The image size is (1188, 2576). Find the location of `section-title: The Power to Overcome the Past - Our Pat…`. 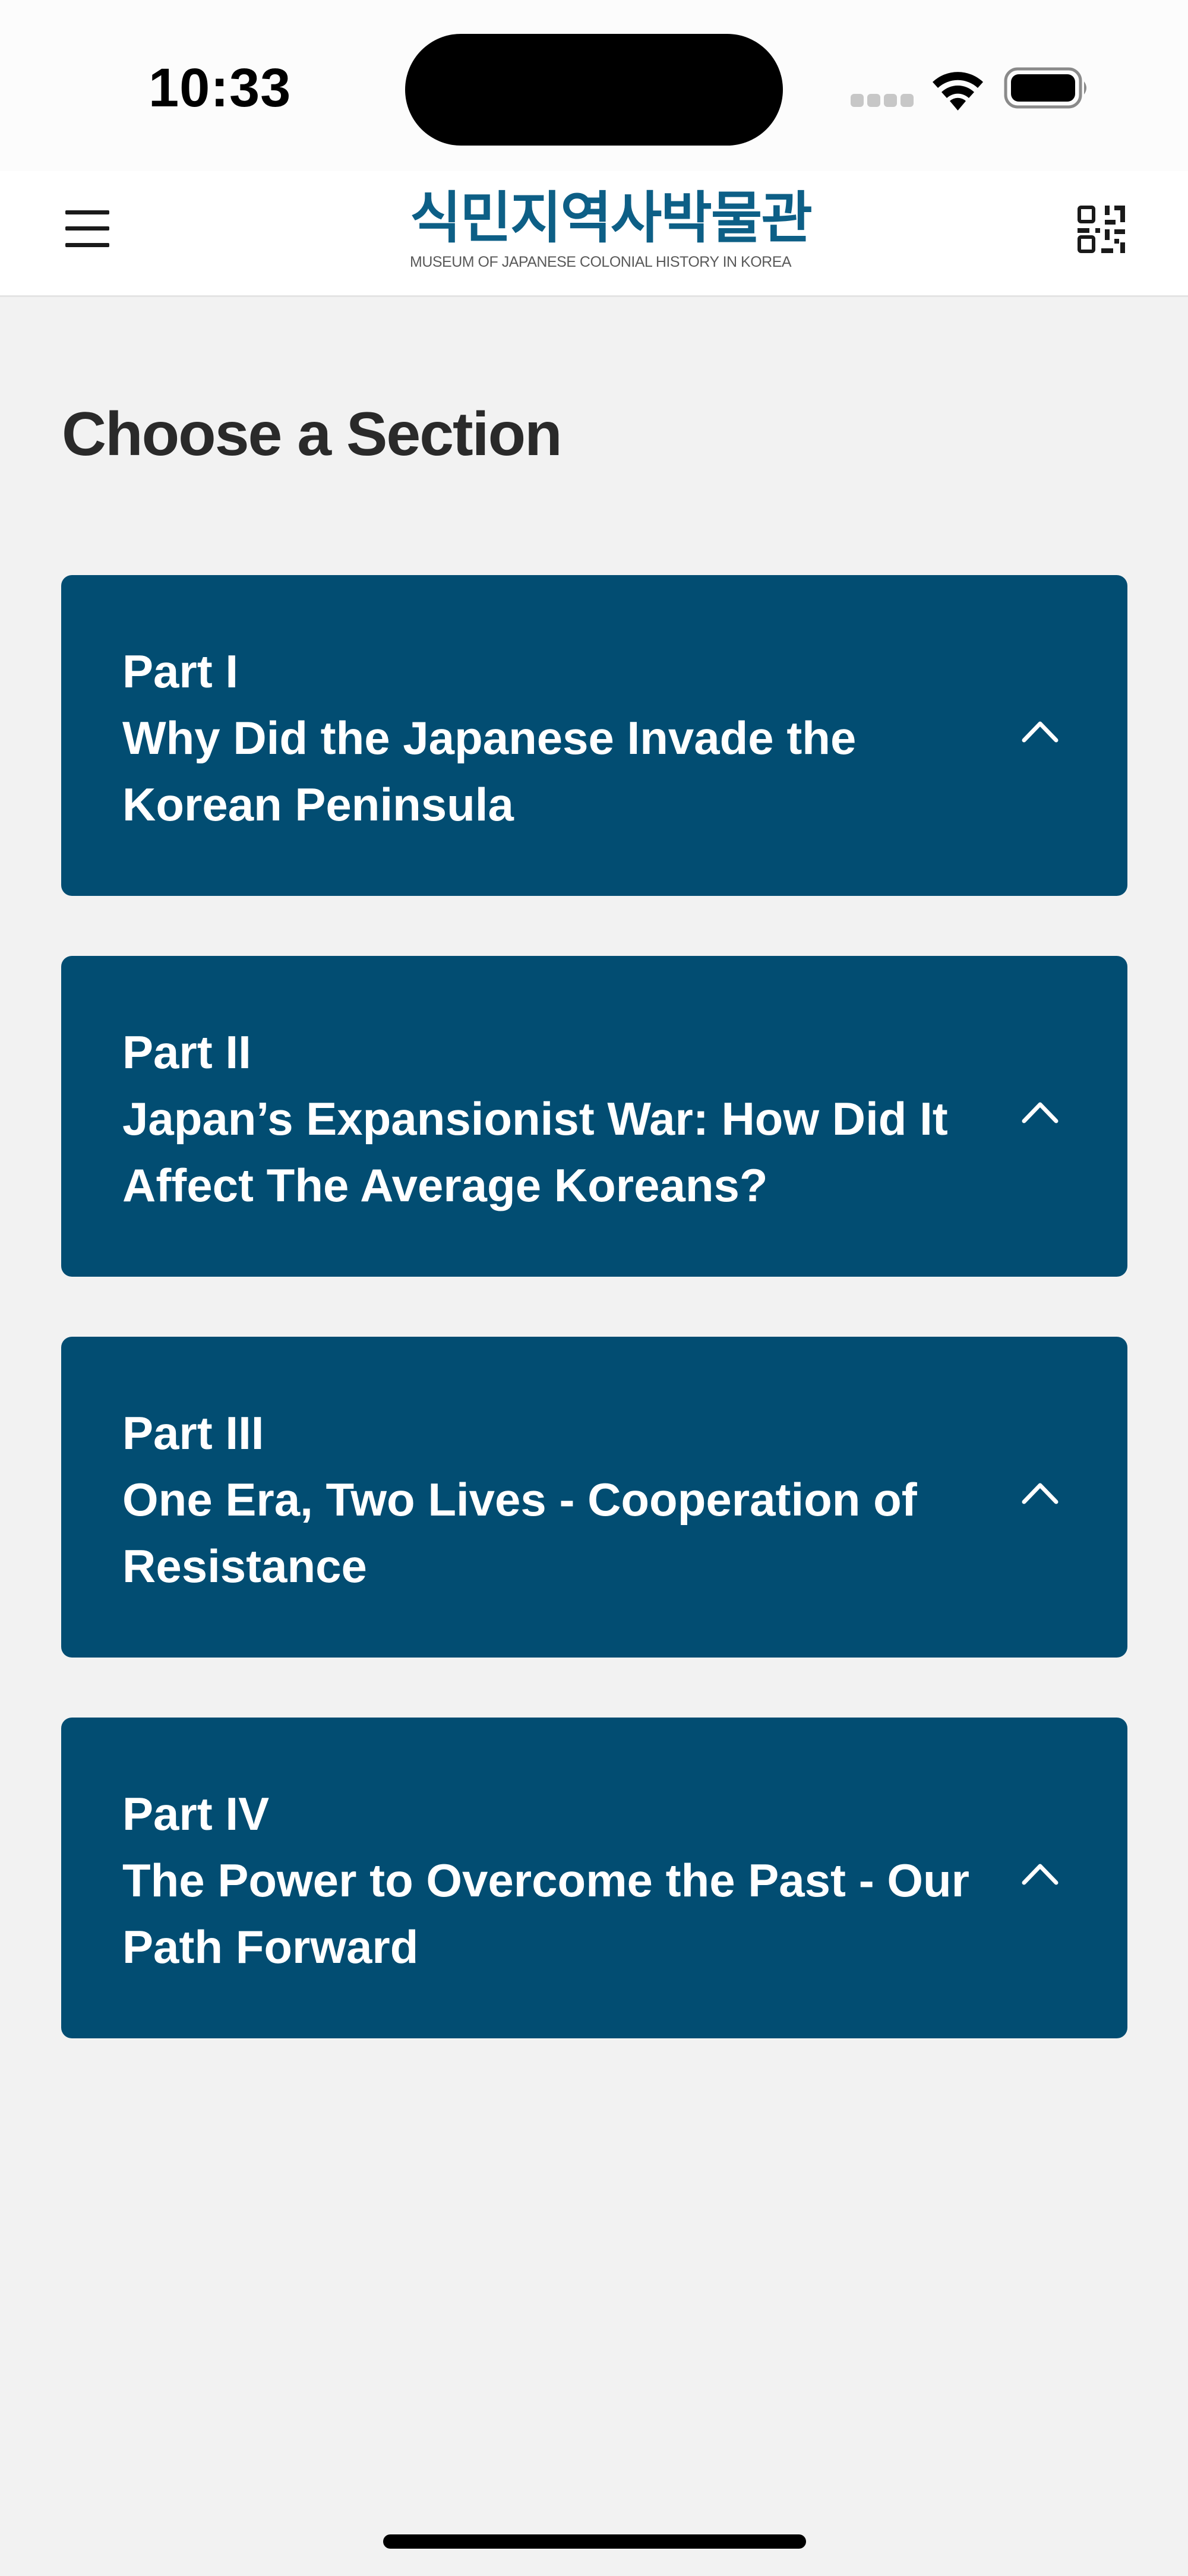

section-title: The Power to Overcome the Past - Our Pat… is located at coordinates (546, 1913).